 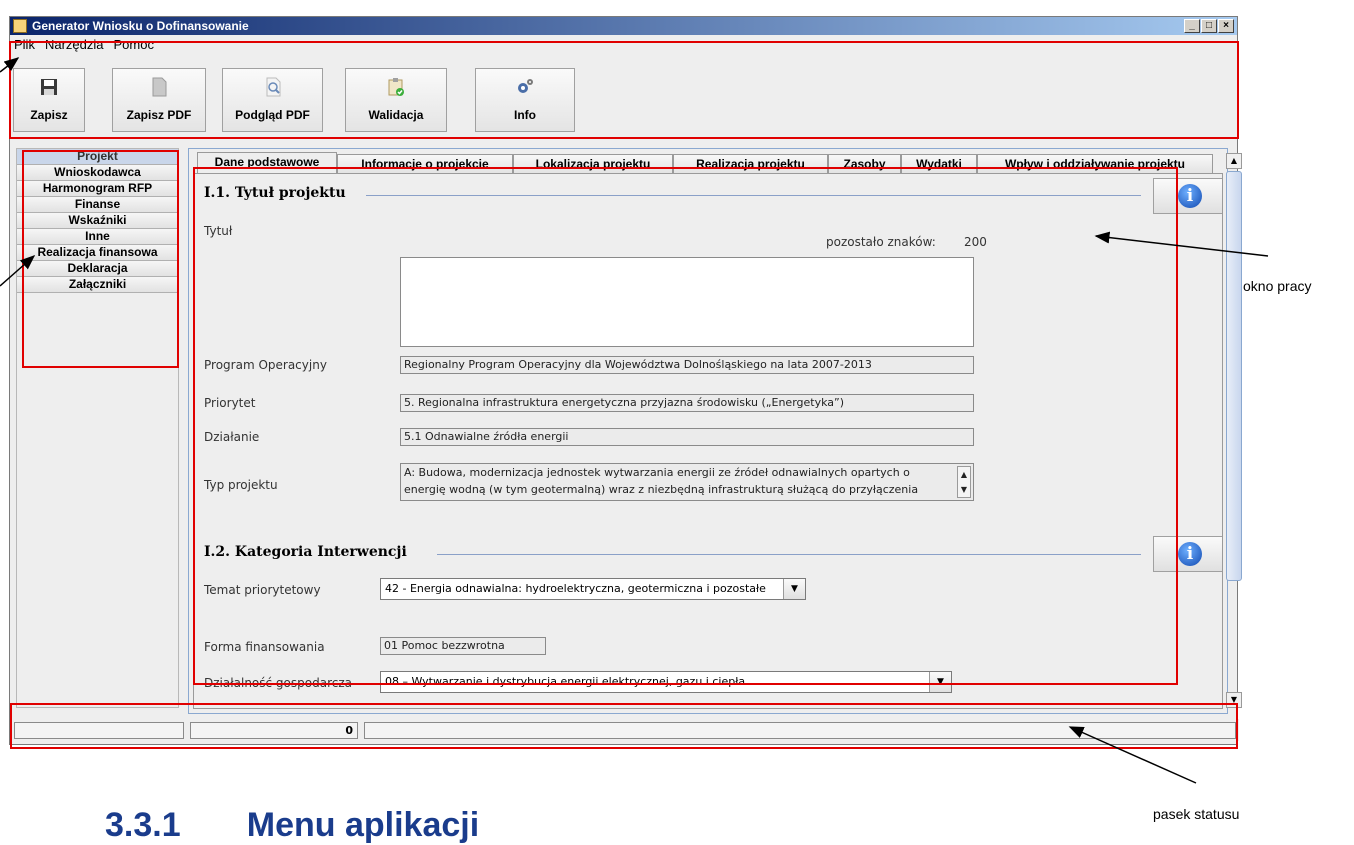 I want to click on arrow-sidebar, so click(x=18, y=271).